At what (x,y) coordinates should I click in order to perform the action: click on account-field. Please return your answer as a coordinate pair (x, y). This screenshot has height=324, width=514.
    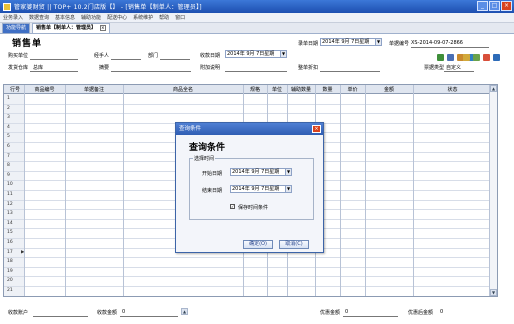
    Looking at the image, I should click on (60, 316).